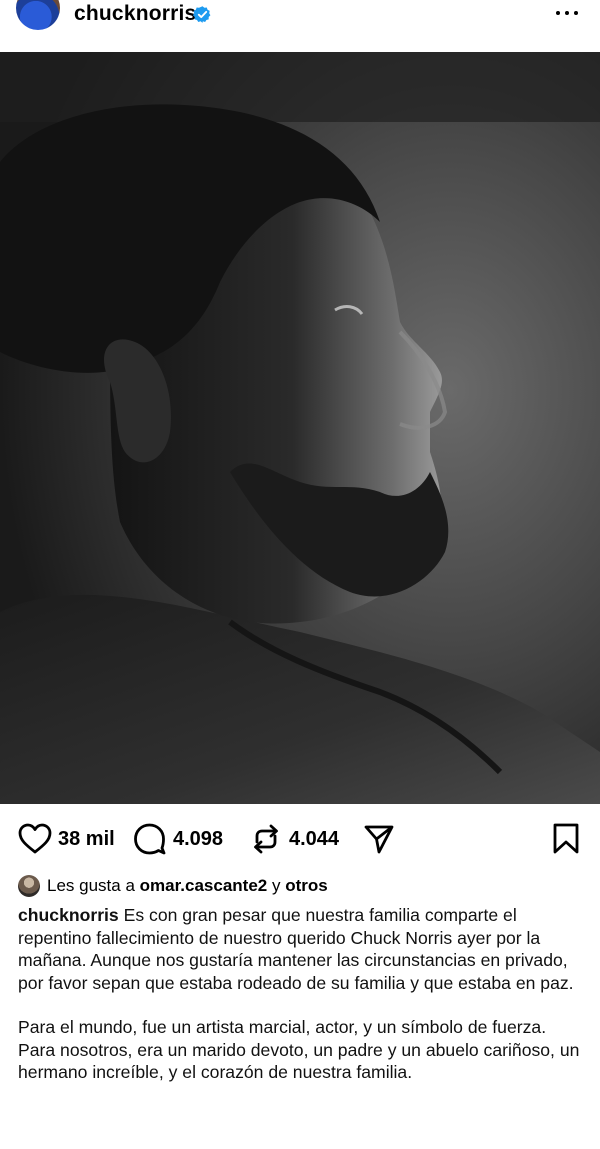 The width and height of the screenshot is (600, 1149). Describe the element at coordinates (276, 885) in the screenshot. I see `liked-by-connector: y` at that location.